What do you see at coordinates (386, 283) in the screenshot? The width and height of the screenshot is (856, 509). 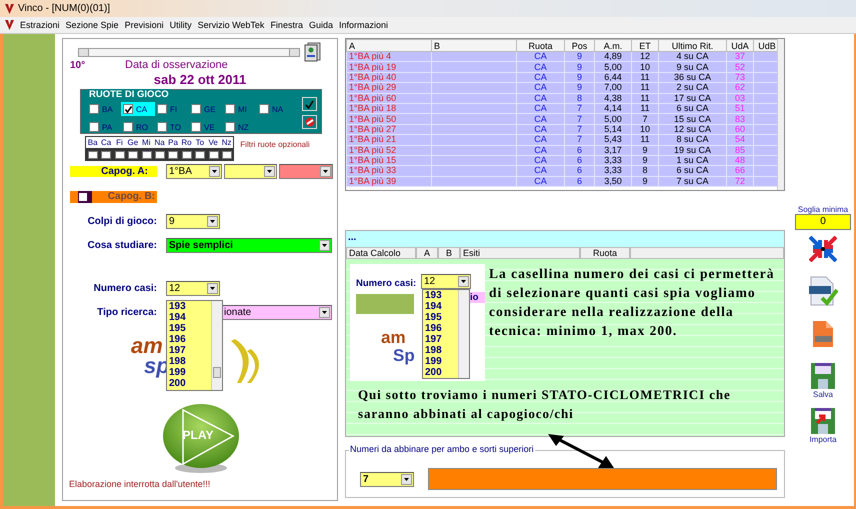 I see `field-label: Numero casi:` at bounding box center [386, 283].